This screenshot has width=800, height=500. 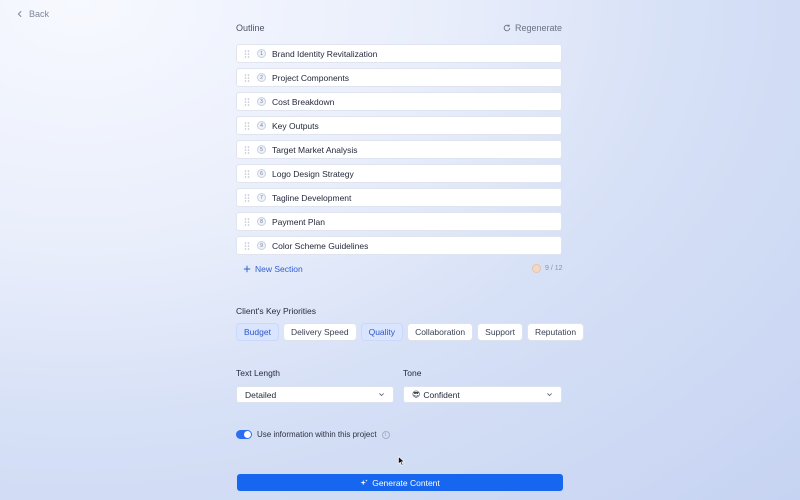 I want to click on chip-delivery-speed: Delivery Speed, so click(x=319, y=332).